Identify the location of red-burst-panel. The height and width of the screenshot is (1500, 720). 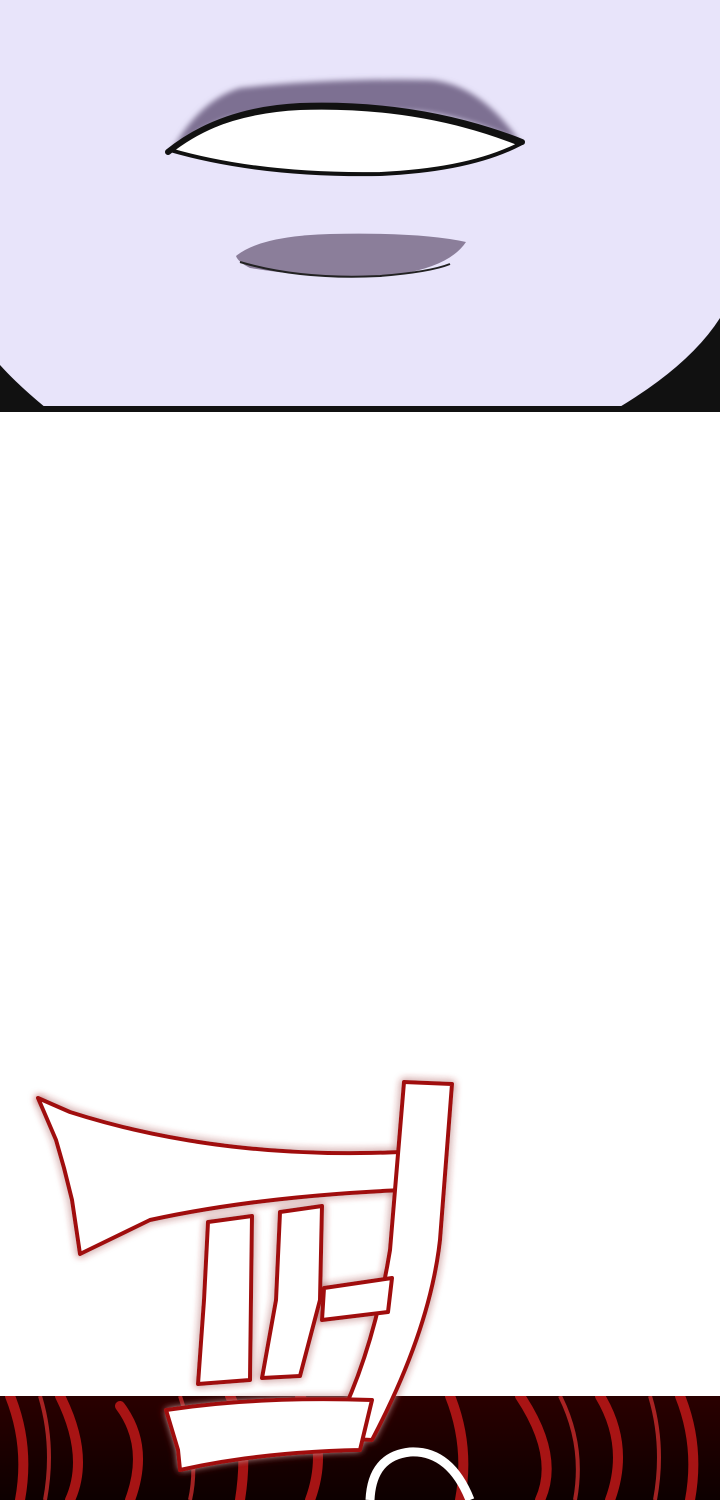
(360, 1448).